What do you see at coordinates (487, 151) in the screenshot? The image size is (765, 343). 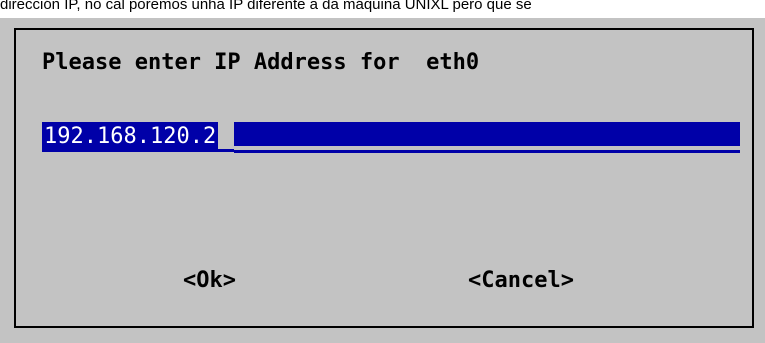 I see `ip-field-underline` at bounding box center [487, 151].